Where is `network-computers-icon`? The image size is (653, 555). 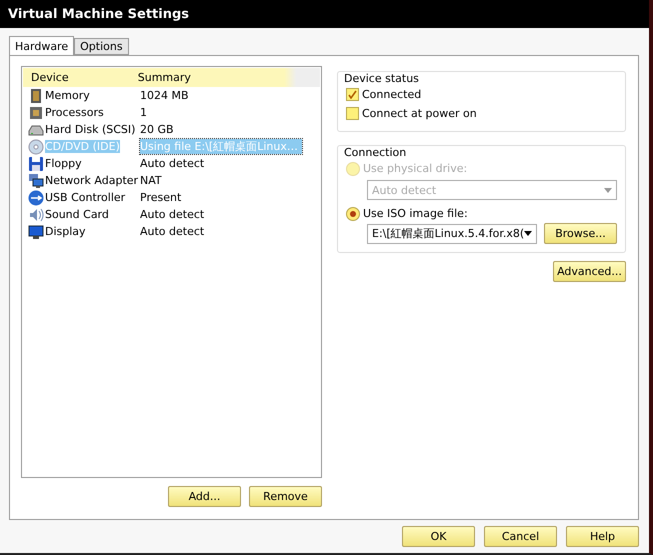 network-computers-icon is located at coordinates (36, 180).